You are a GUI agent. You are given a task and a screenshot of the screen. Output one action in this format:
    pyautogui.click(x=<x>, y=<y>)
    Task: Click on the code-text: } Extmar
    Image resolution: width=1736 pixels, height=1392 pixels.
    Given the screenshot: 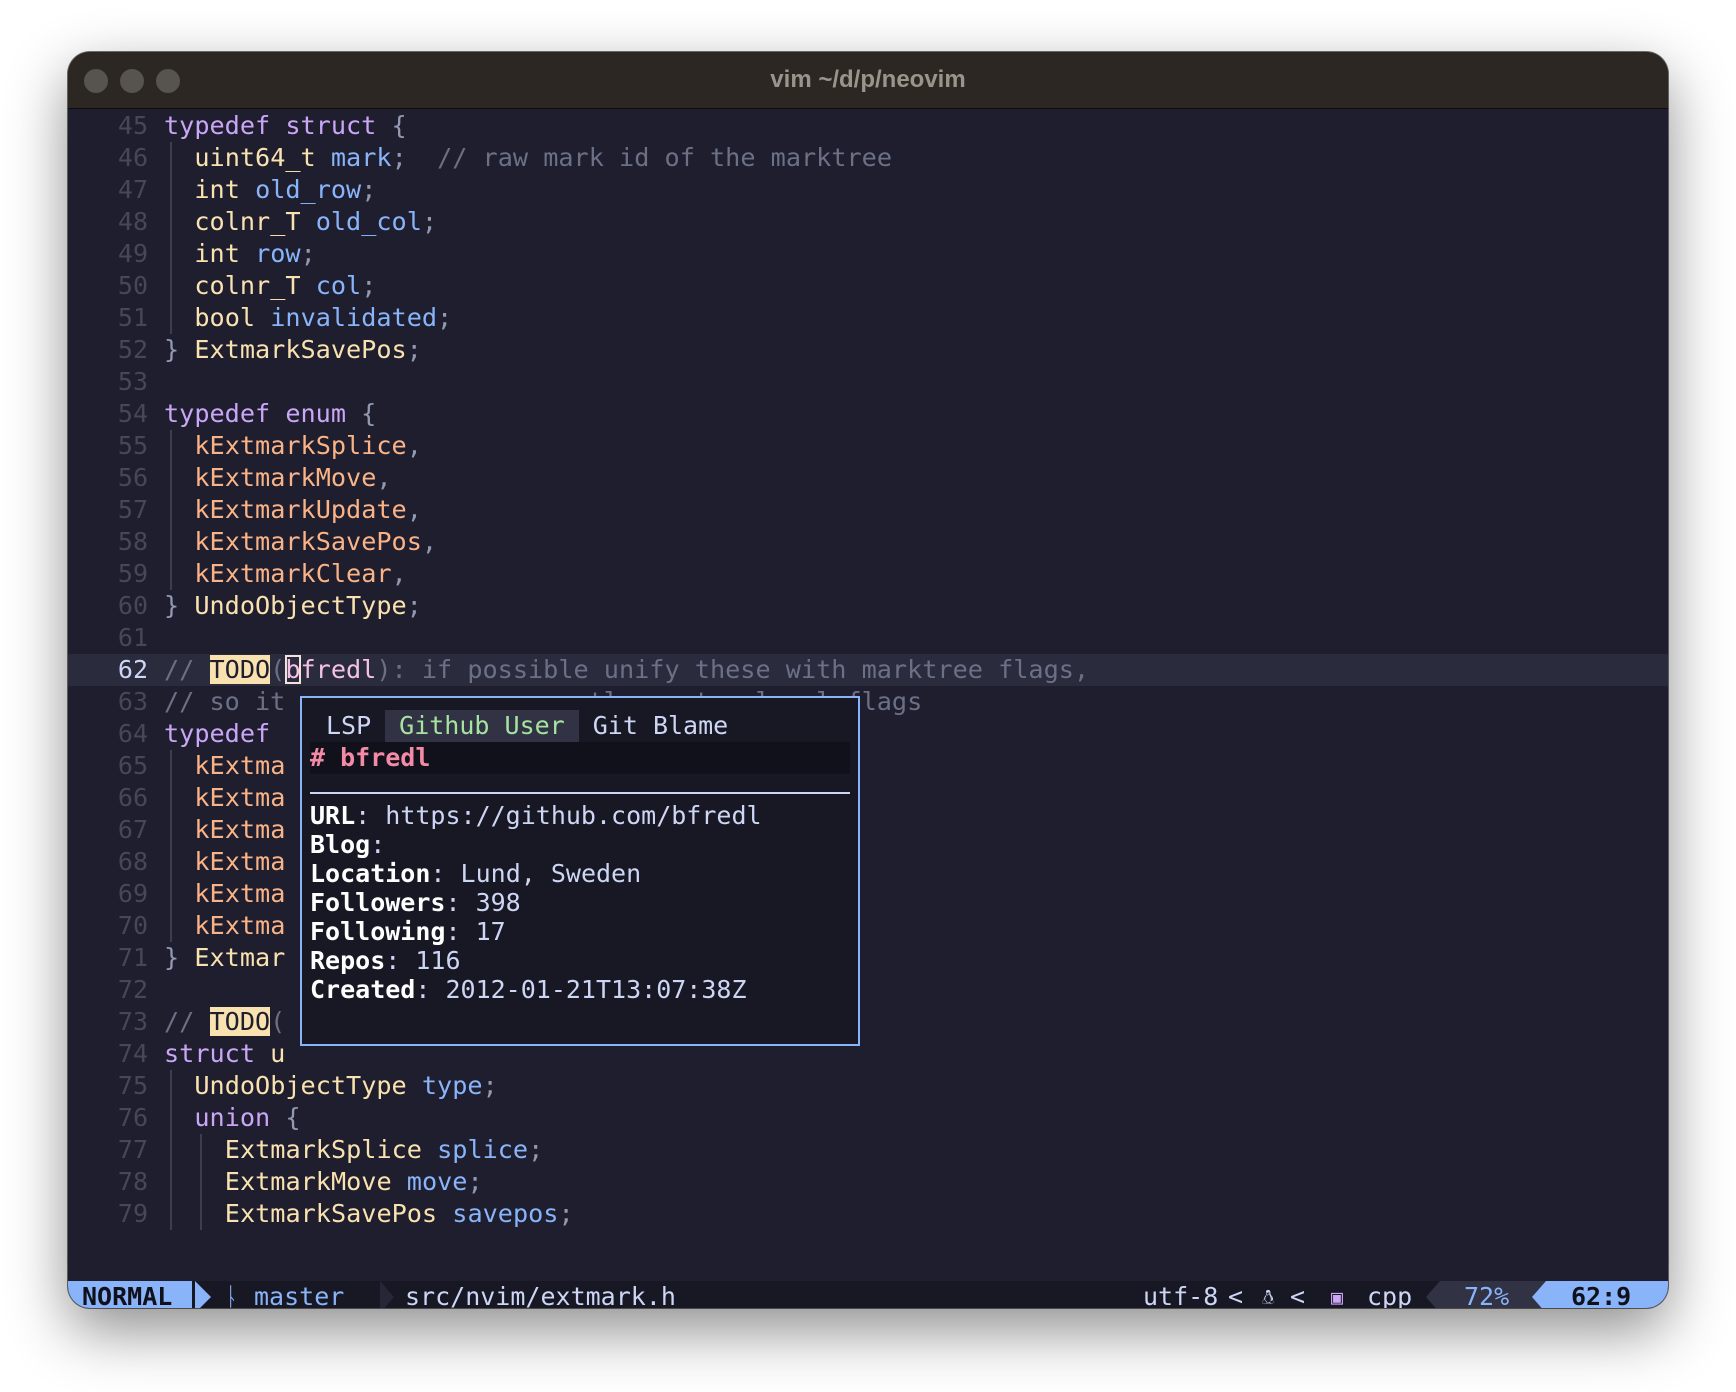 What is the action you would take?
    pyautogui.click(x=224, y=958)
    